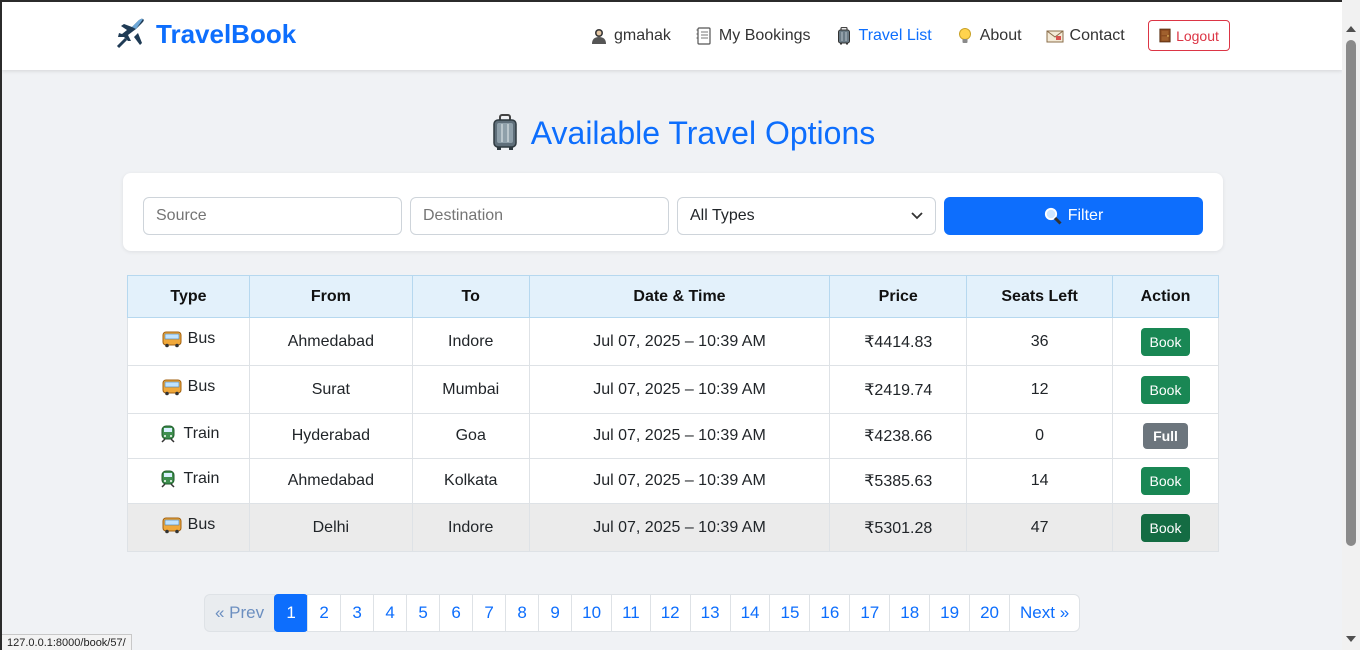  Describe the element at coordinates (505, 132) in the screenshot. I see `luggage-icon` at that location.